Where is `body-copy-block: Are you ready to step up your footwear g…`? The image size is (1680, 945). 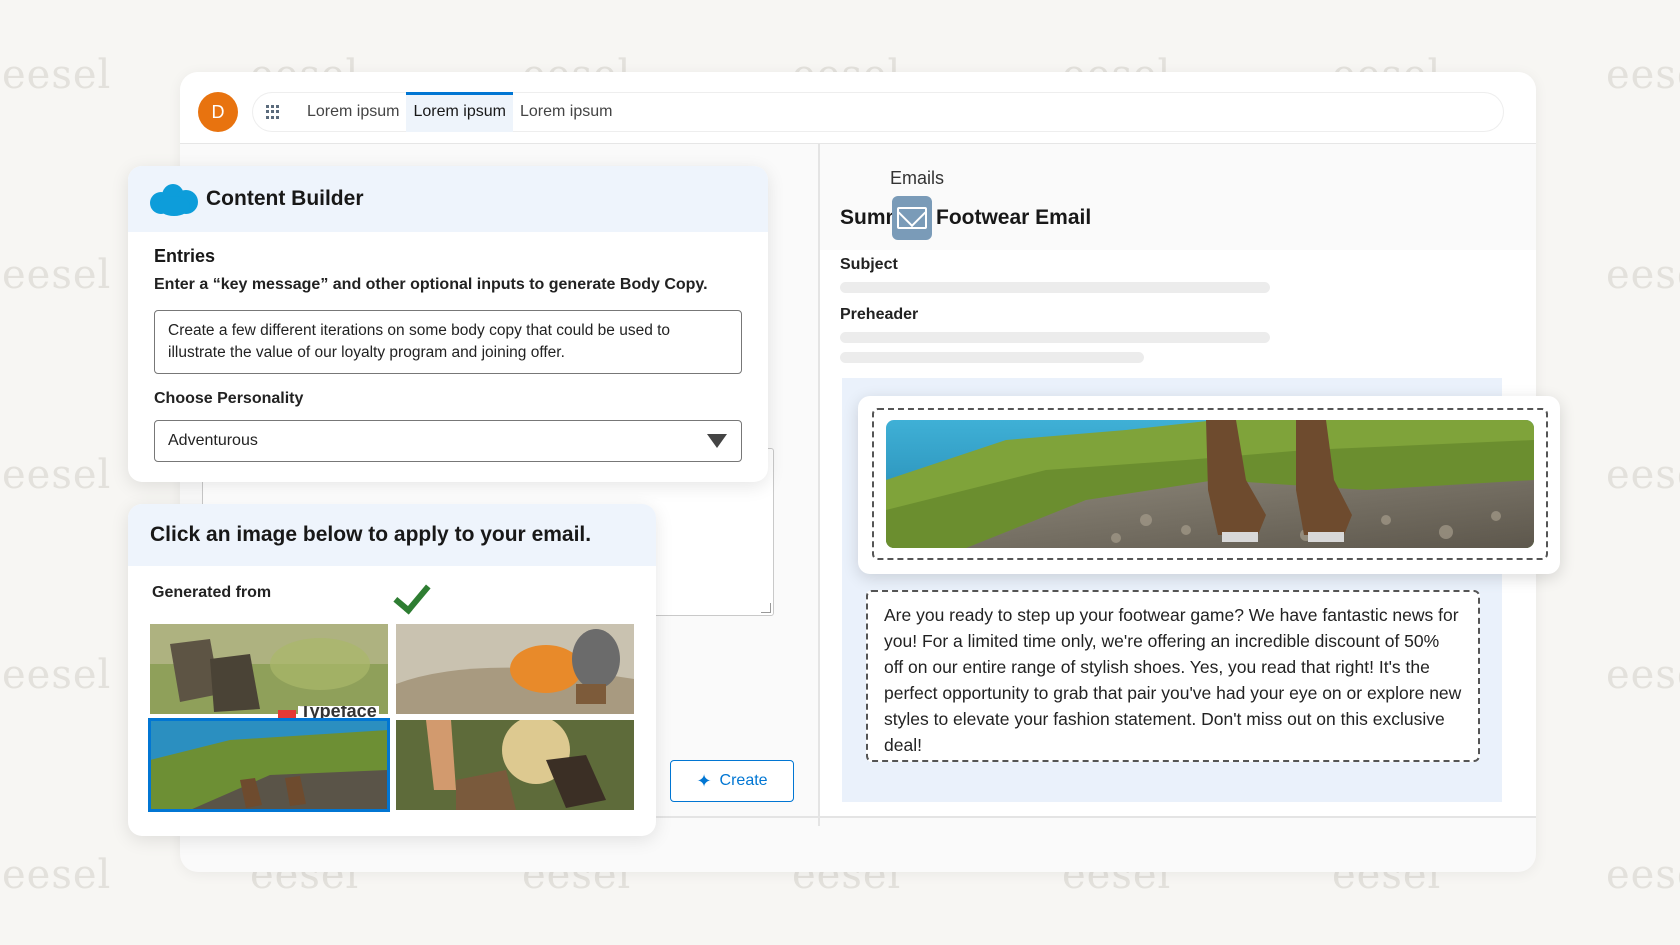 body-copy-block: Are you ready to step up your footwear g… is located at coordinates (1173, 676).